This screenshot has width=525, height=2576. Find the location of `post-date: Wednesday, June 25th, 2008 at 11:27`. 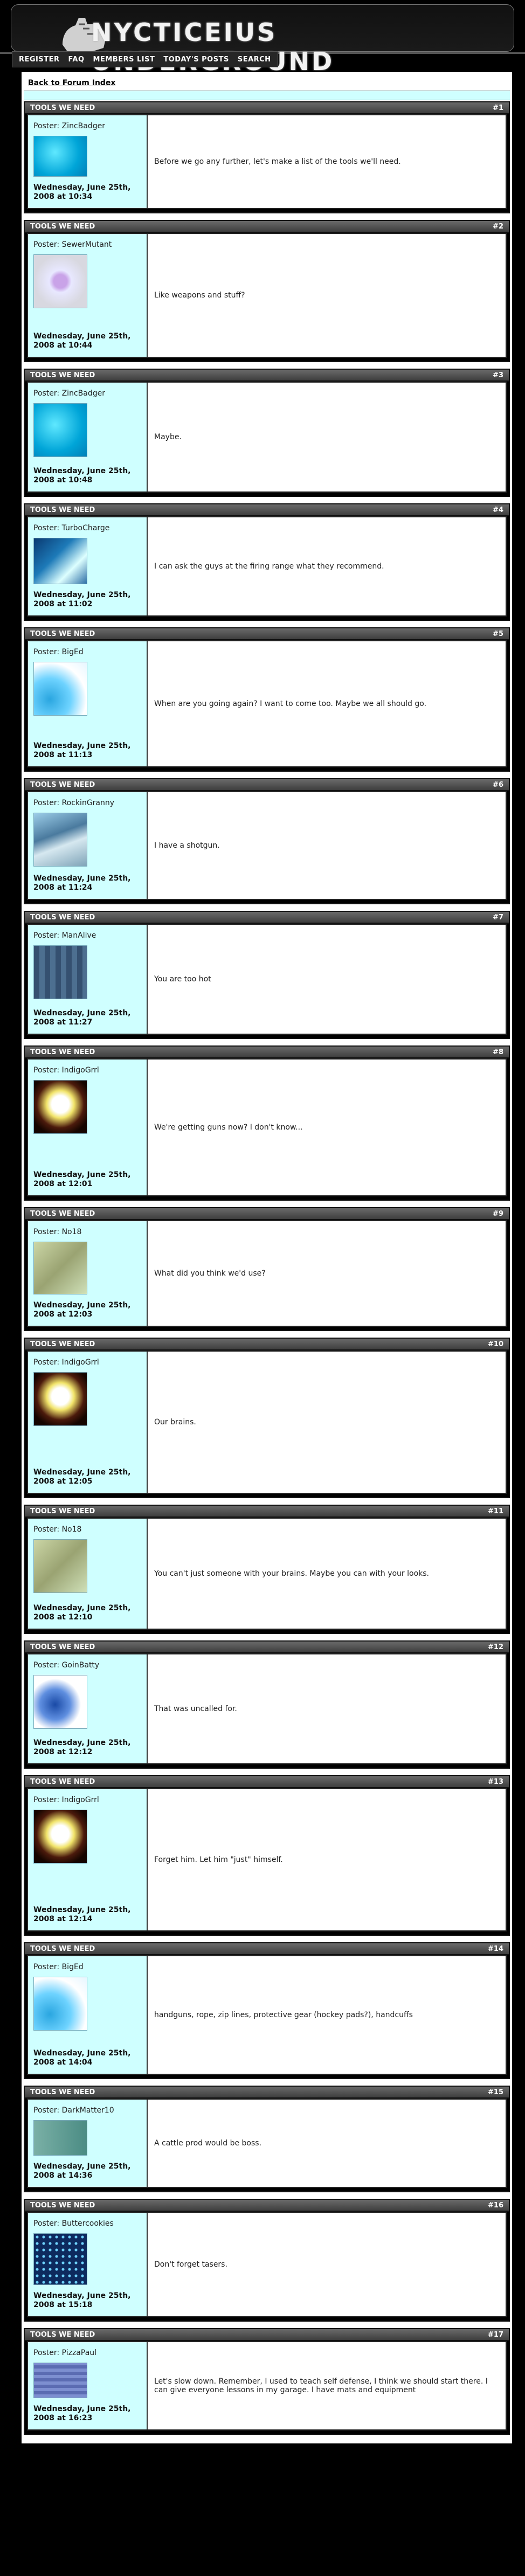

post-date: Wednesday, June 25th, 2008 at 11:27 is located at coordinates (82, 1018).